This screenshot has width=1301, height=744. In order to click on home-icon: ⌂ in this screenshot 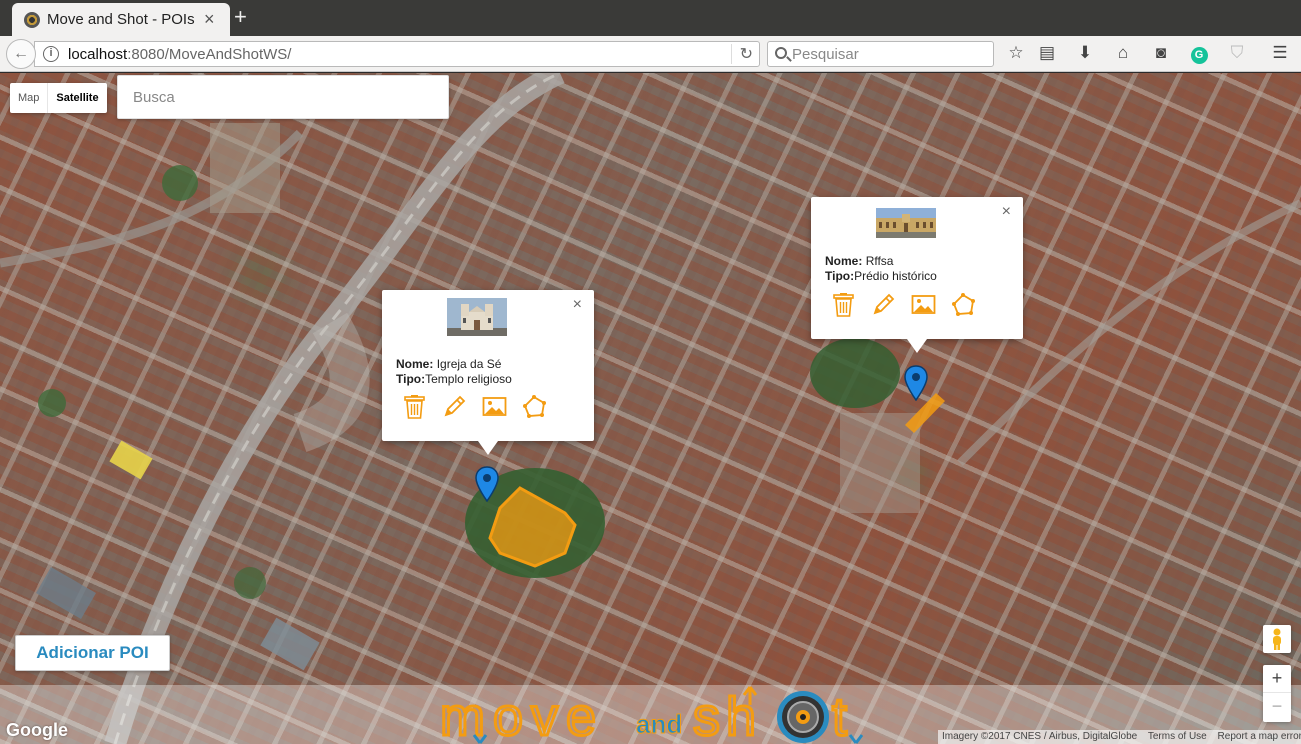, I will do `click(1123, 53)`.